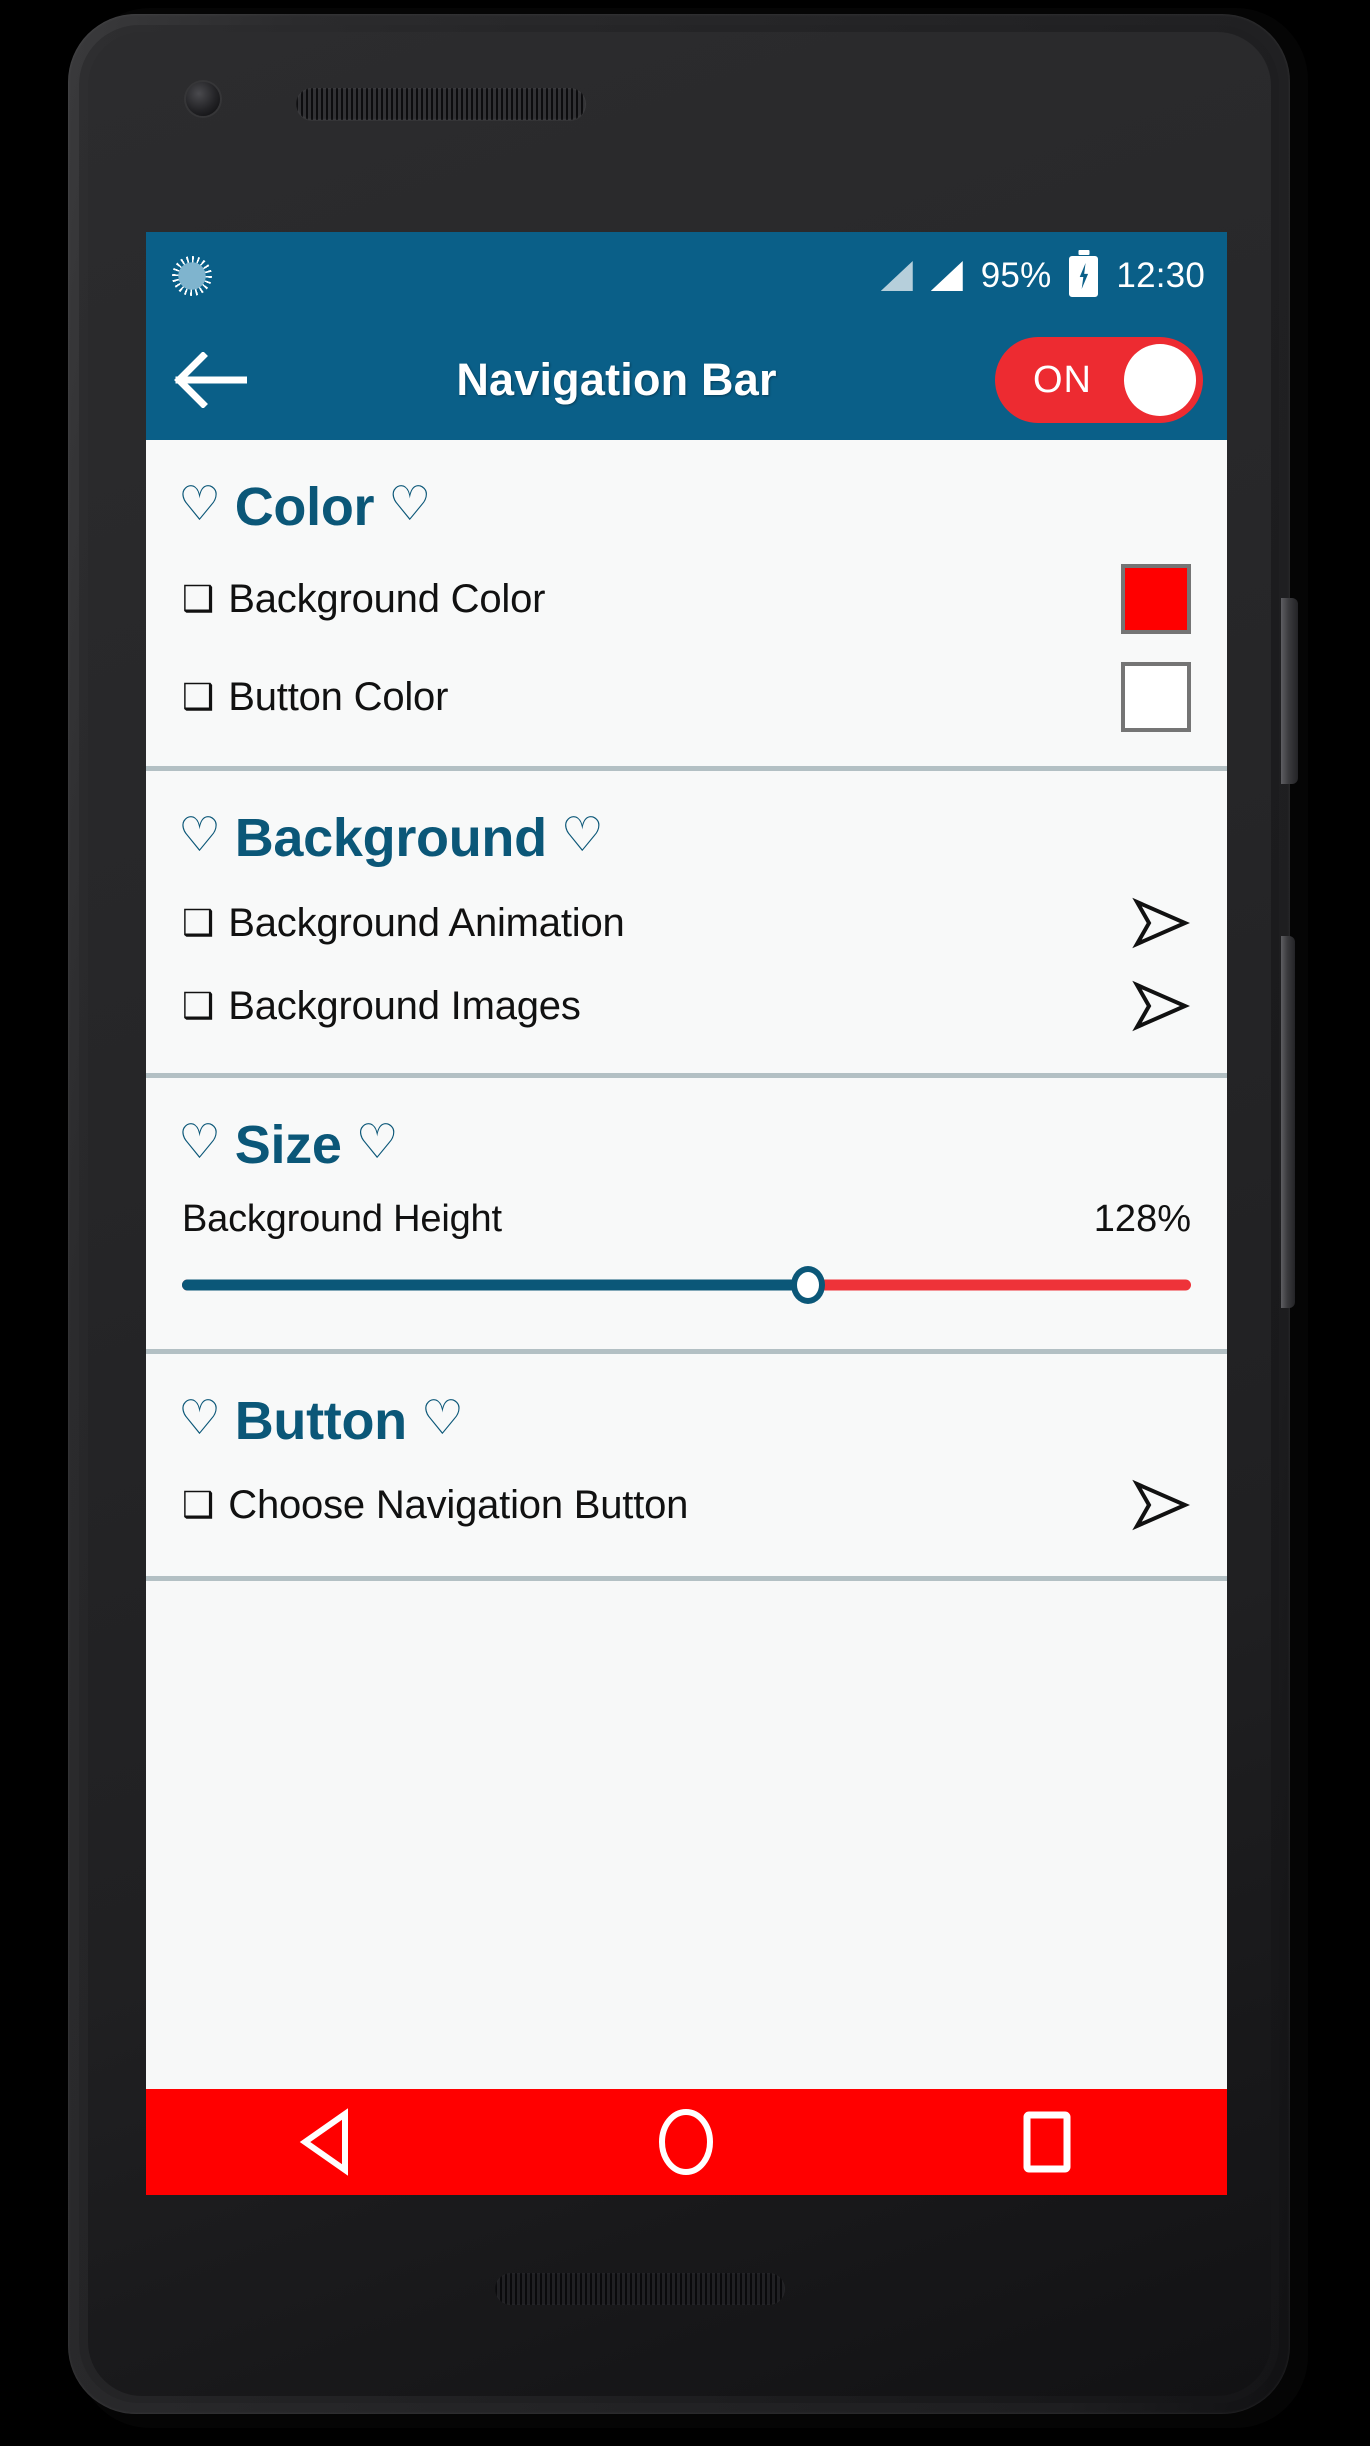 The height and width of the screenshot is (2446, 1370). I want to click on color-swatch-background, so click(1156, 599).